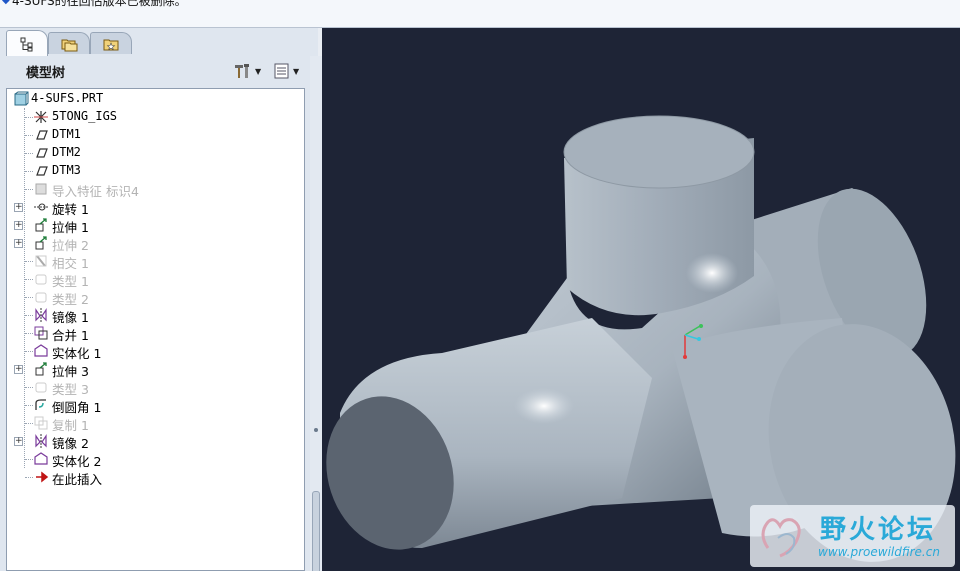 The height and width of the screenshot is (571, 960). I want to click on message-text: 4-SUFS的往回估版本已被删除。, so click(99, 4).